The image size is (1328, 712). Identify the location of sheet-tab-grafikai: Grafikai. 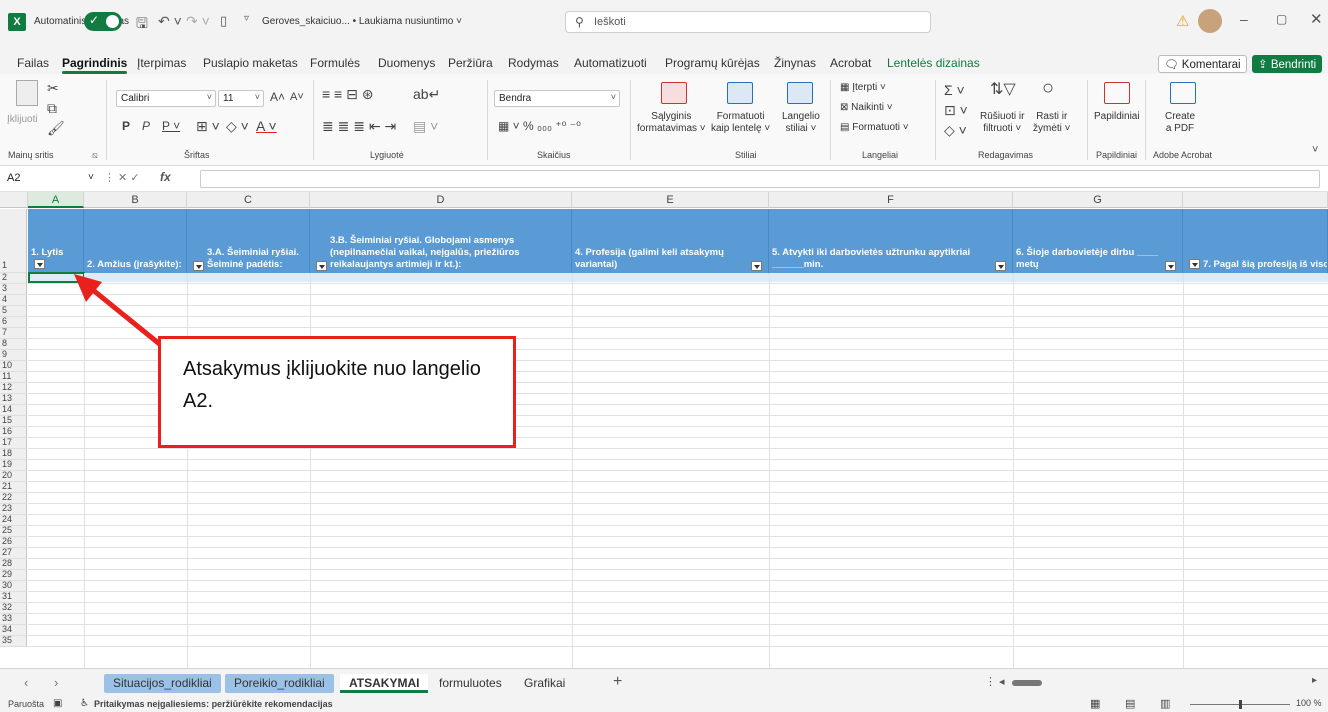
(544, 683).